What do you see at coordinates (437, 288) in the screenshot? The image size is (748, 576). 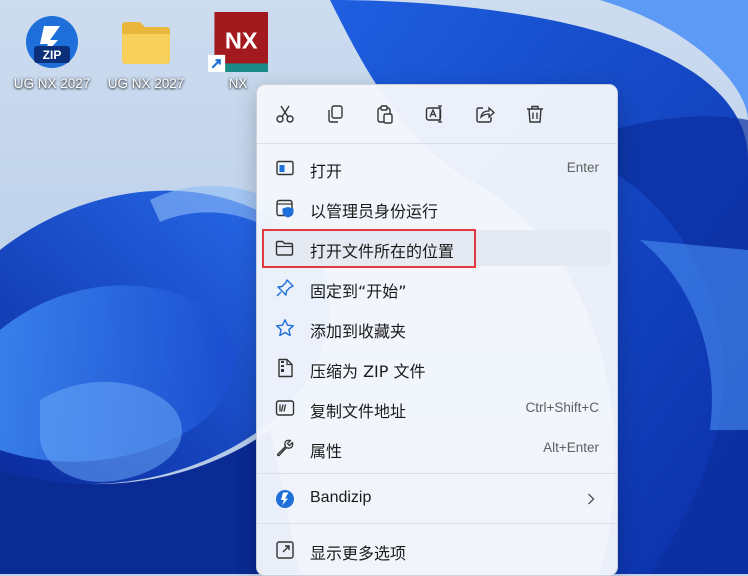 I see `menu-item-pin-to-start: 固定到“开始”` at bounding box center [437, 288].